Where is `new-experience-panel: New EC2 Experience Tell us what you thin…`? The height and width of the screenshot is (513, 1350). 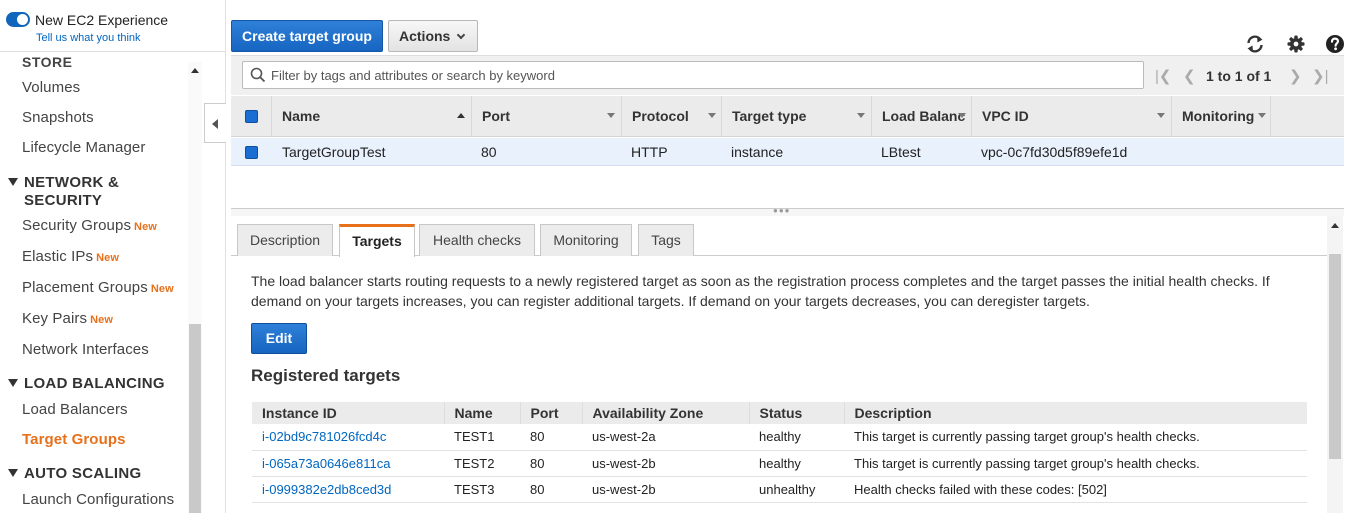
new-experience-panel: New EC2 Experience Tell us what you thin… is located at coordinates (112, 26).